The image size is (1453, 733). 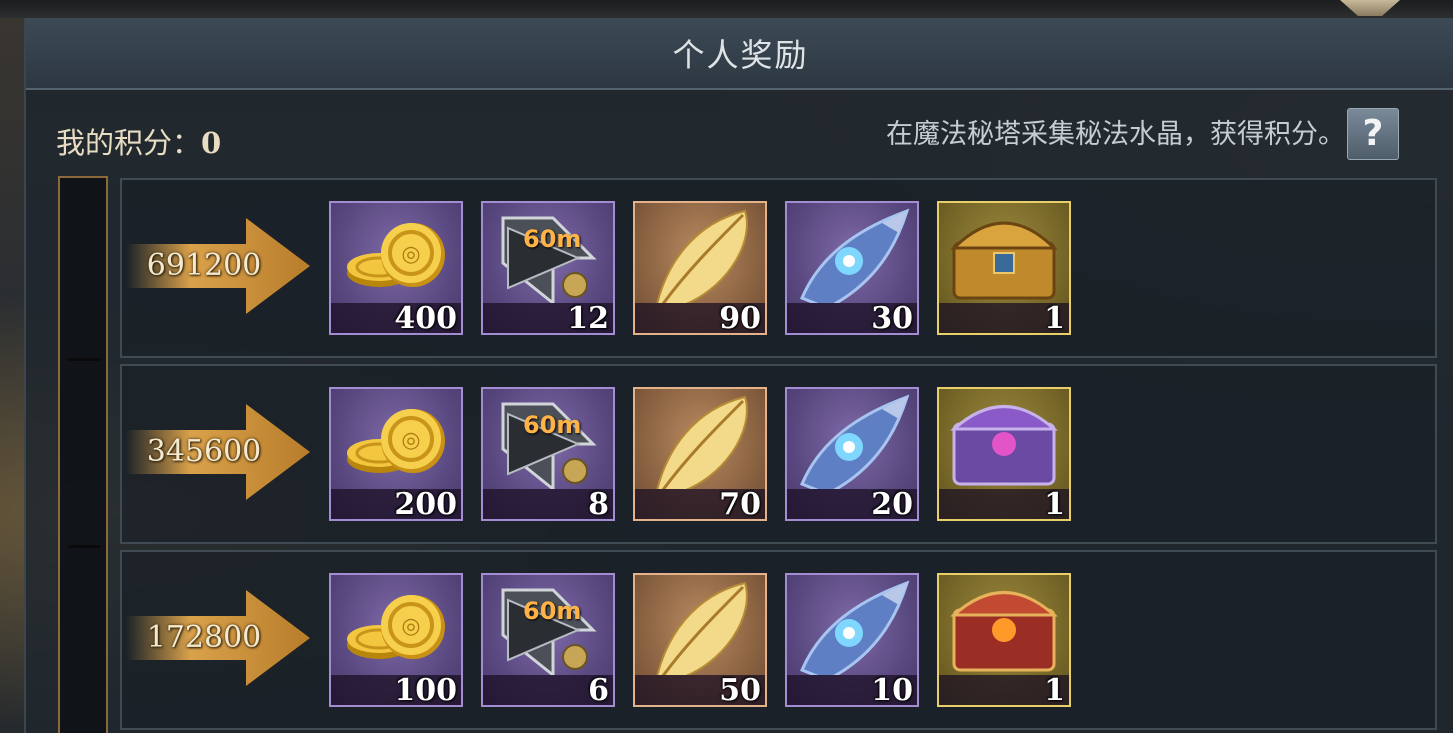 What do you see at coordinates (740, 504) in the screenshot?
I see `item-quantity: 70` at bounding box center [740, 504].